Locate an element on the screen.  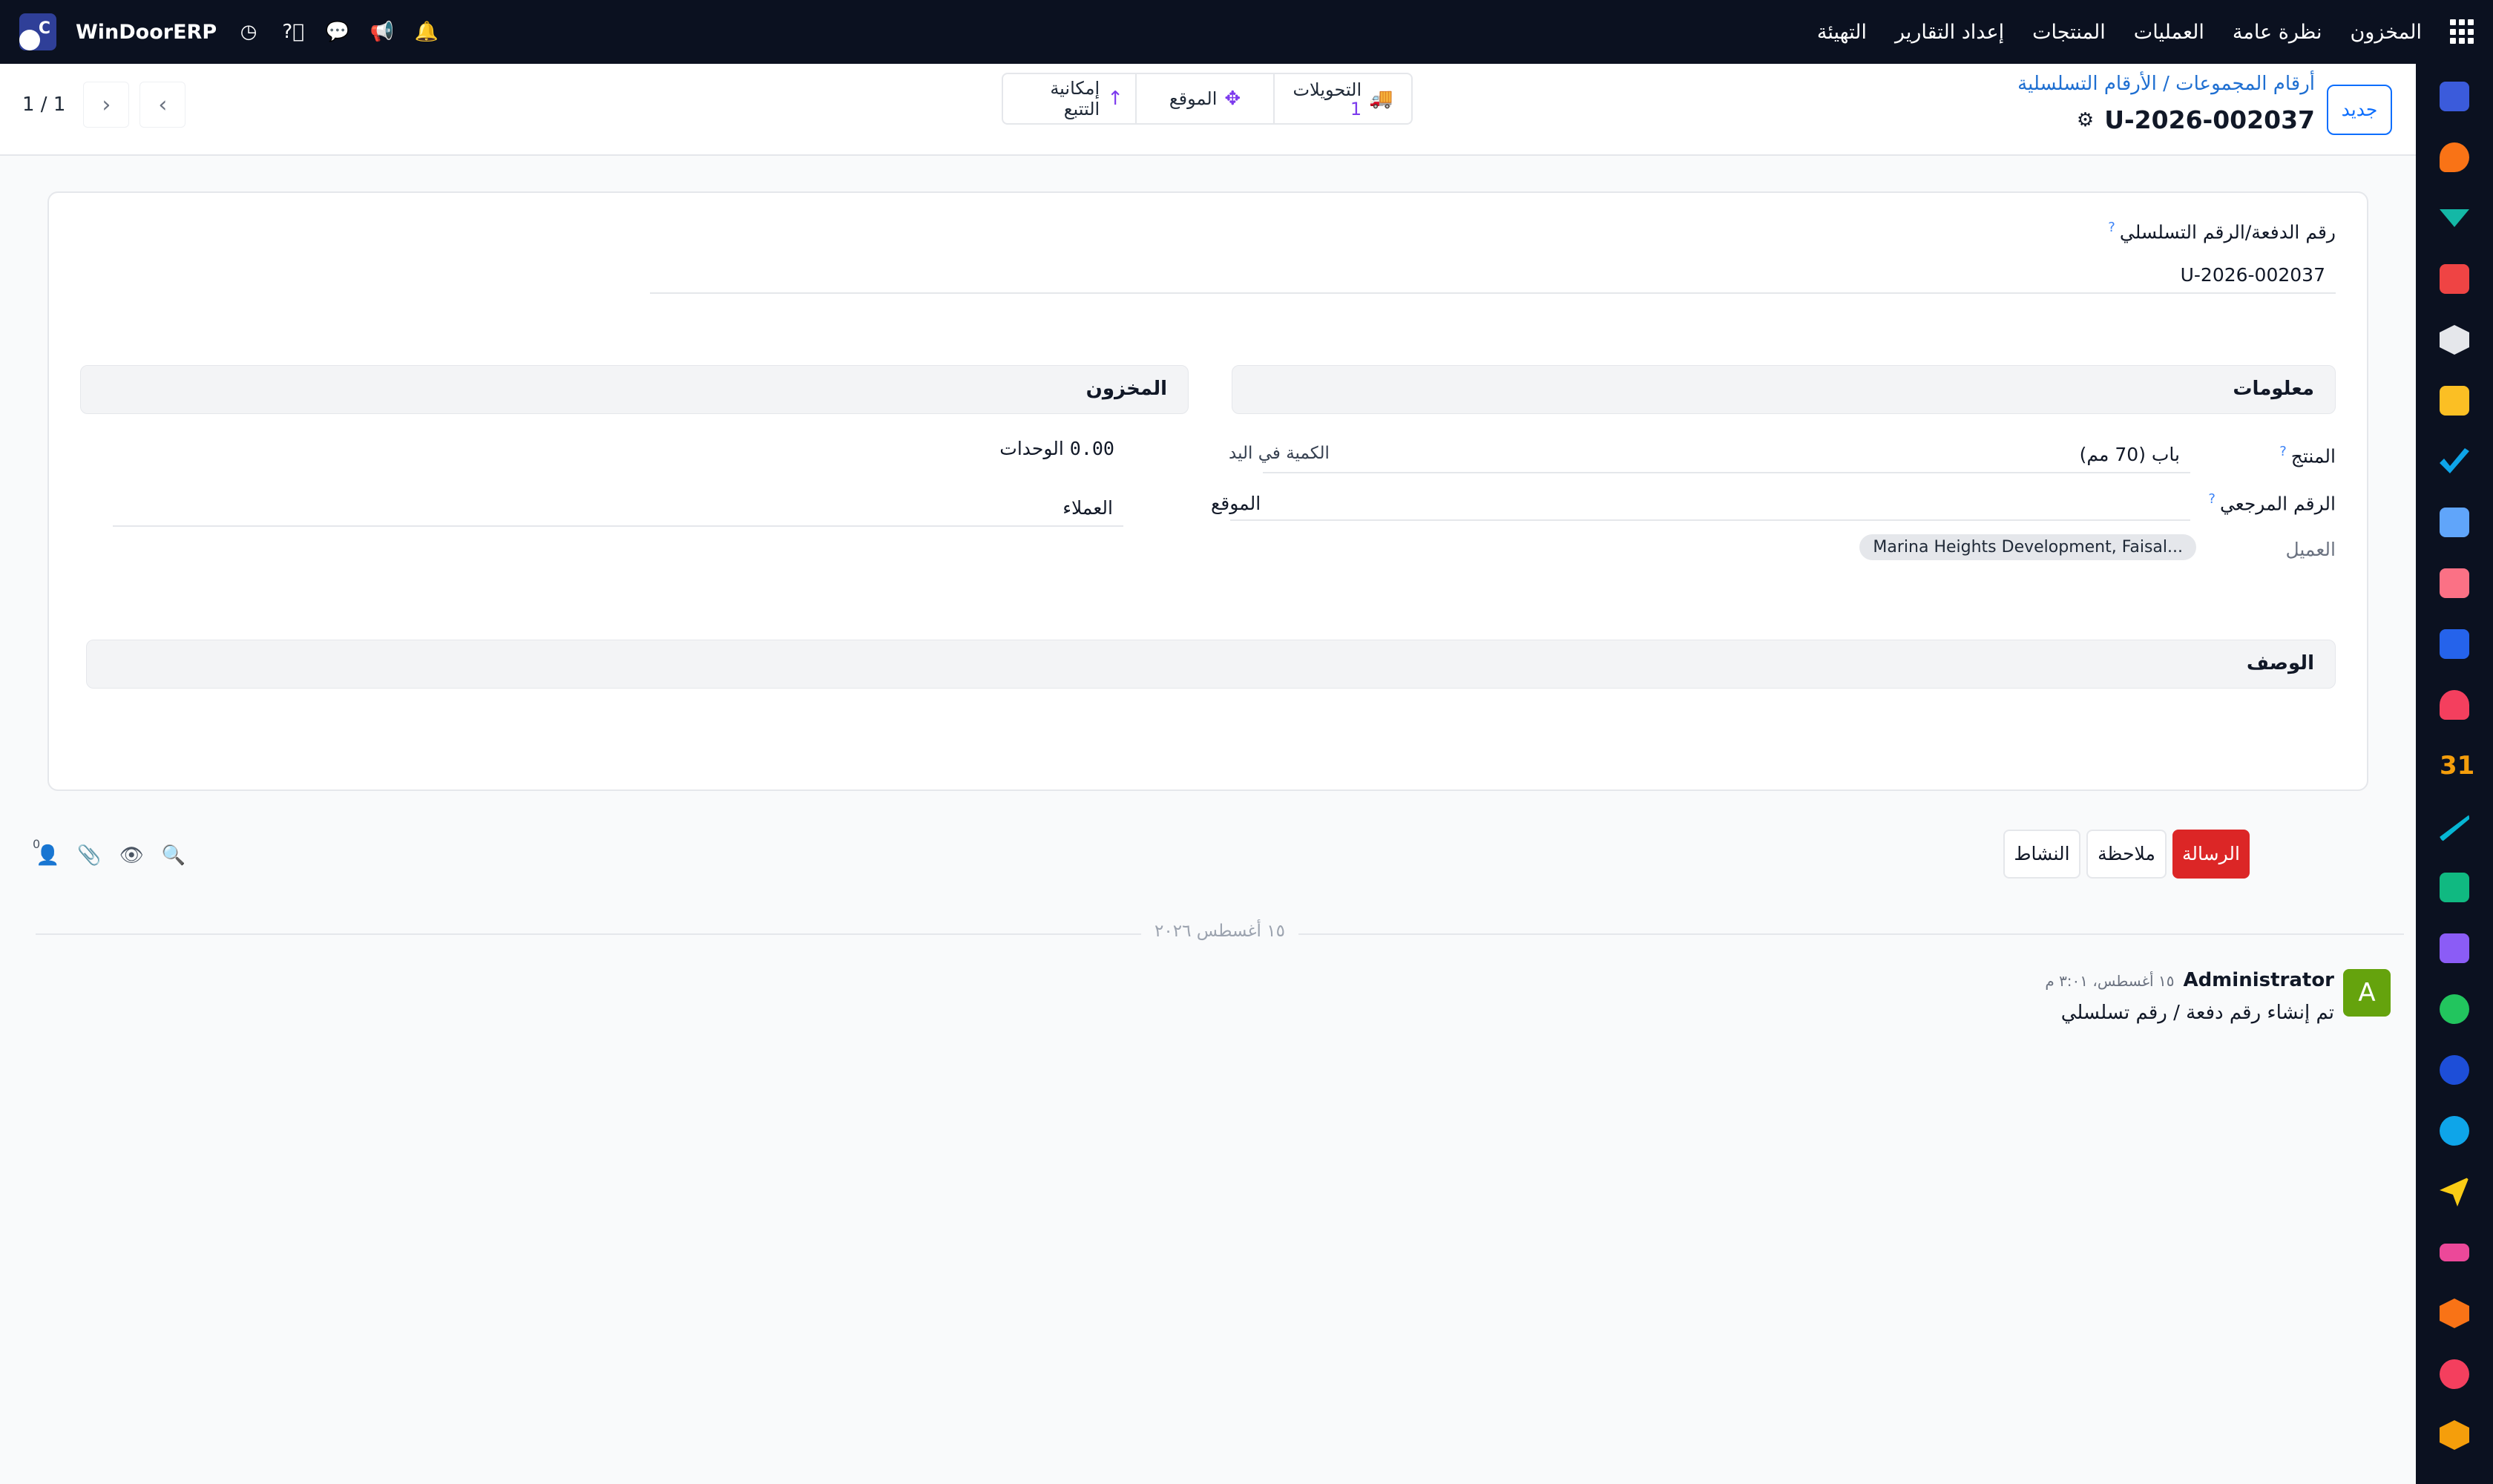
employee-card-app-icon is located at coordinates (2454, 887).